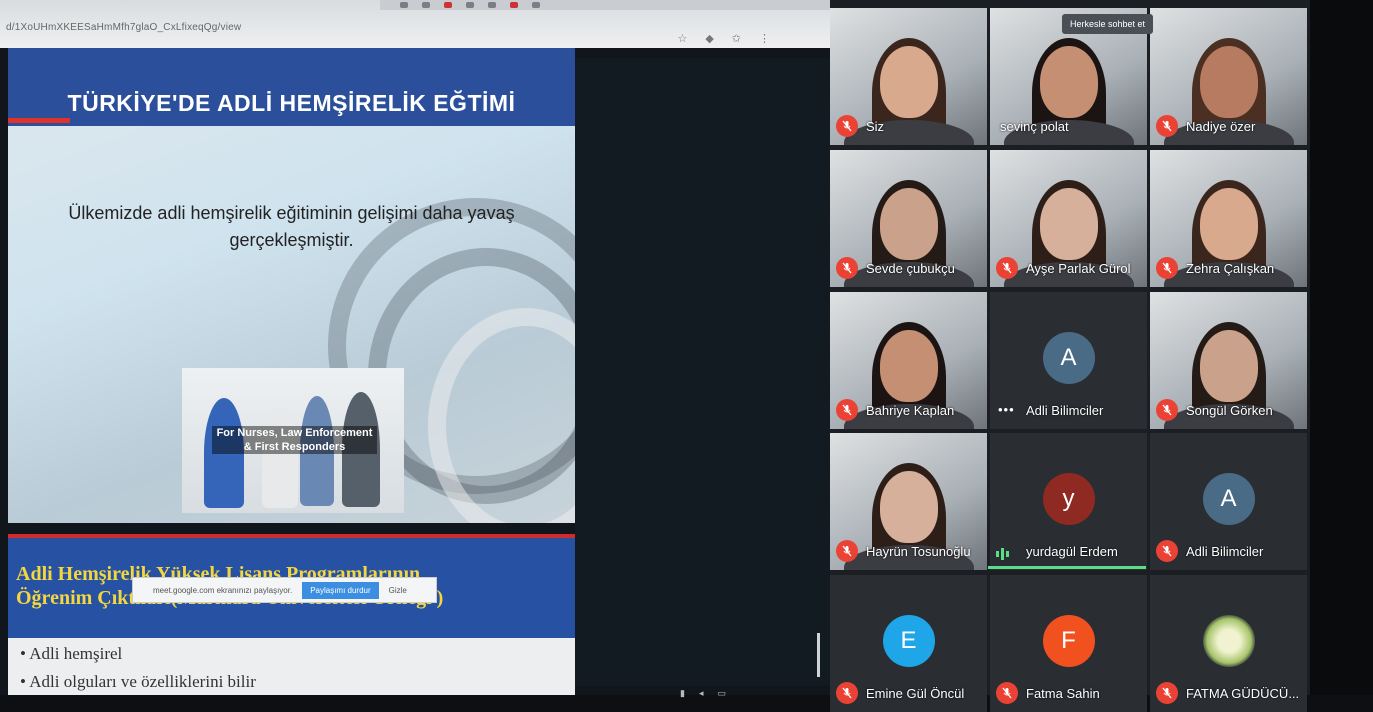  I want to click on participant-tile: y yurdagül Erdem, so click(1068, 501).